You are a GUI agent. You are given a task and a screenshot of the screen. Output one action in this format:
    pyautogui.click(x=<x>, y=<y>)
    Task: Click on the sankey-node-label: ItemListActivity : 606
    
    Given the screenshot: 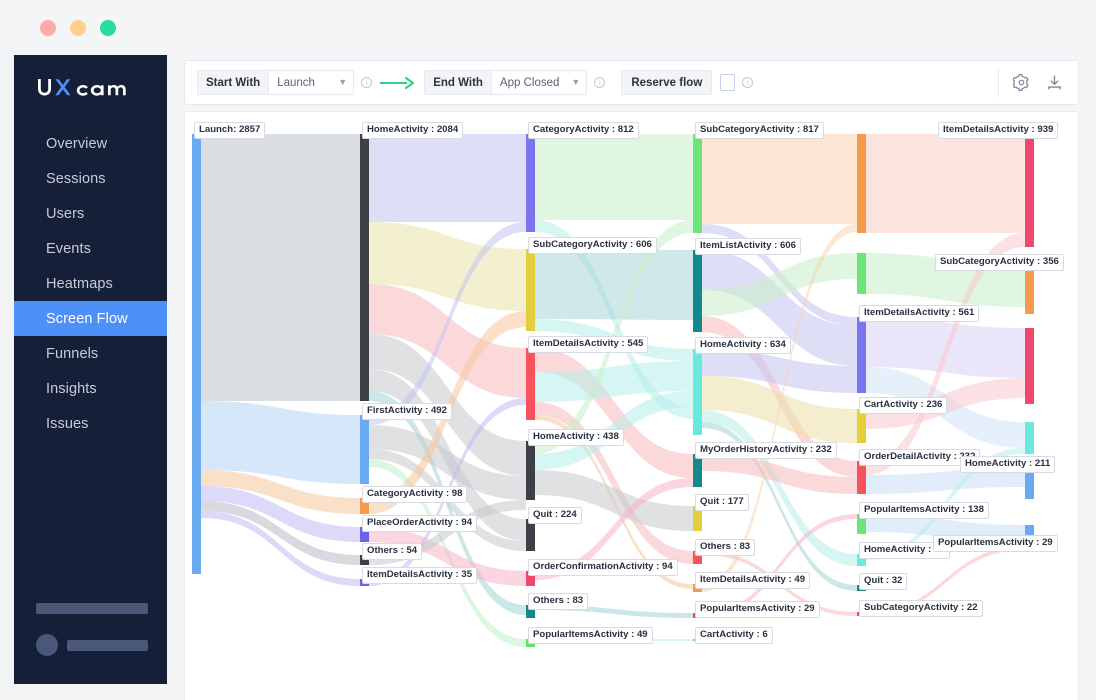 What is the action you would take?
    pyautogui.click(x=748, y=247)
    